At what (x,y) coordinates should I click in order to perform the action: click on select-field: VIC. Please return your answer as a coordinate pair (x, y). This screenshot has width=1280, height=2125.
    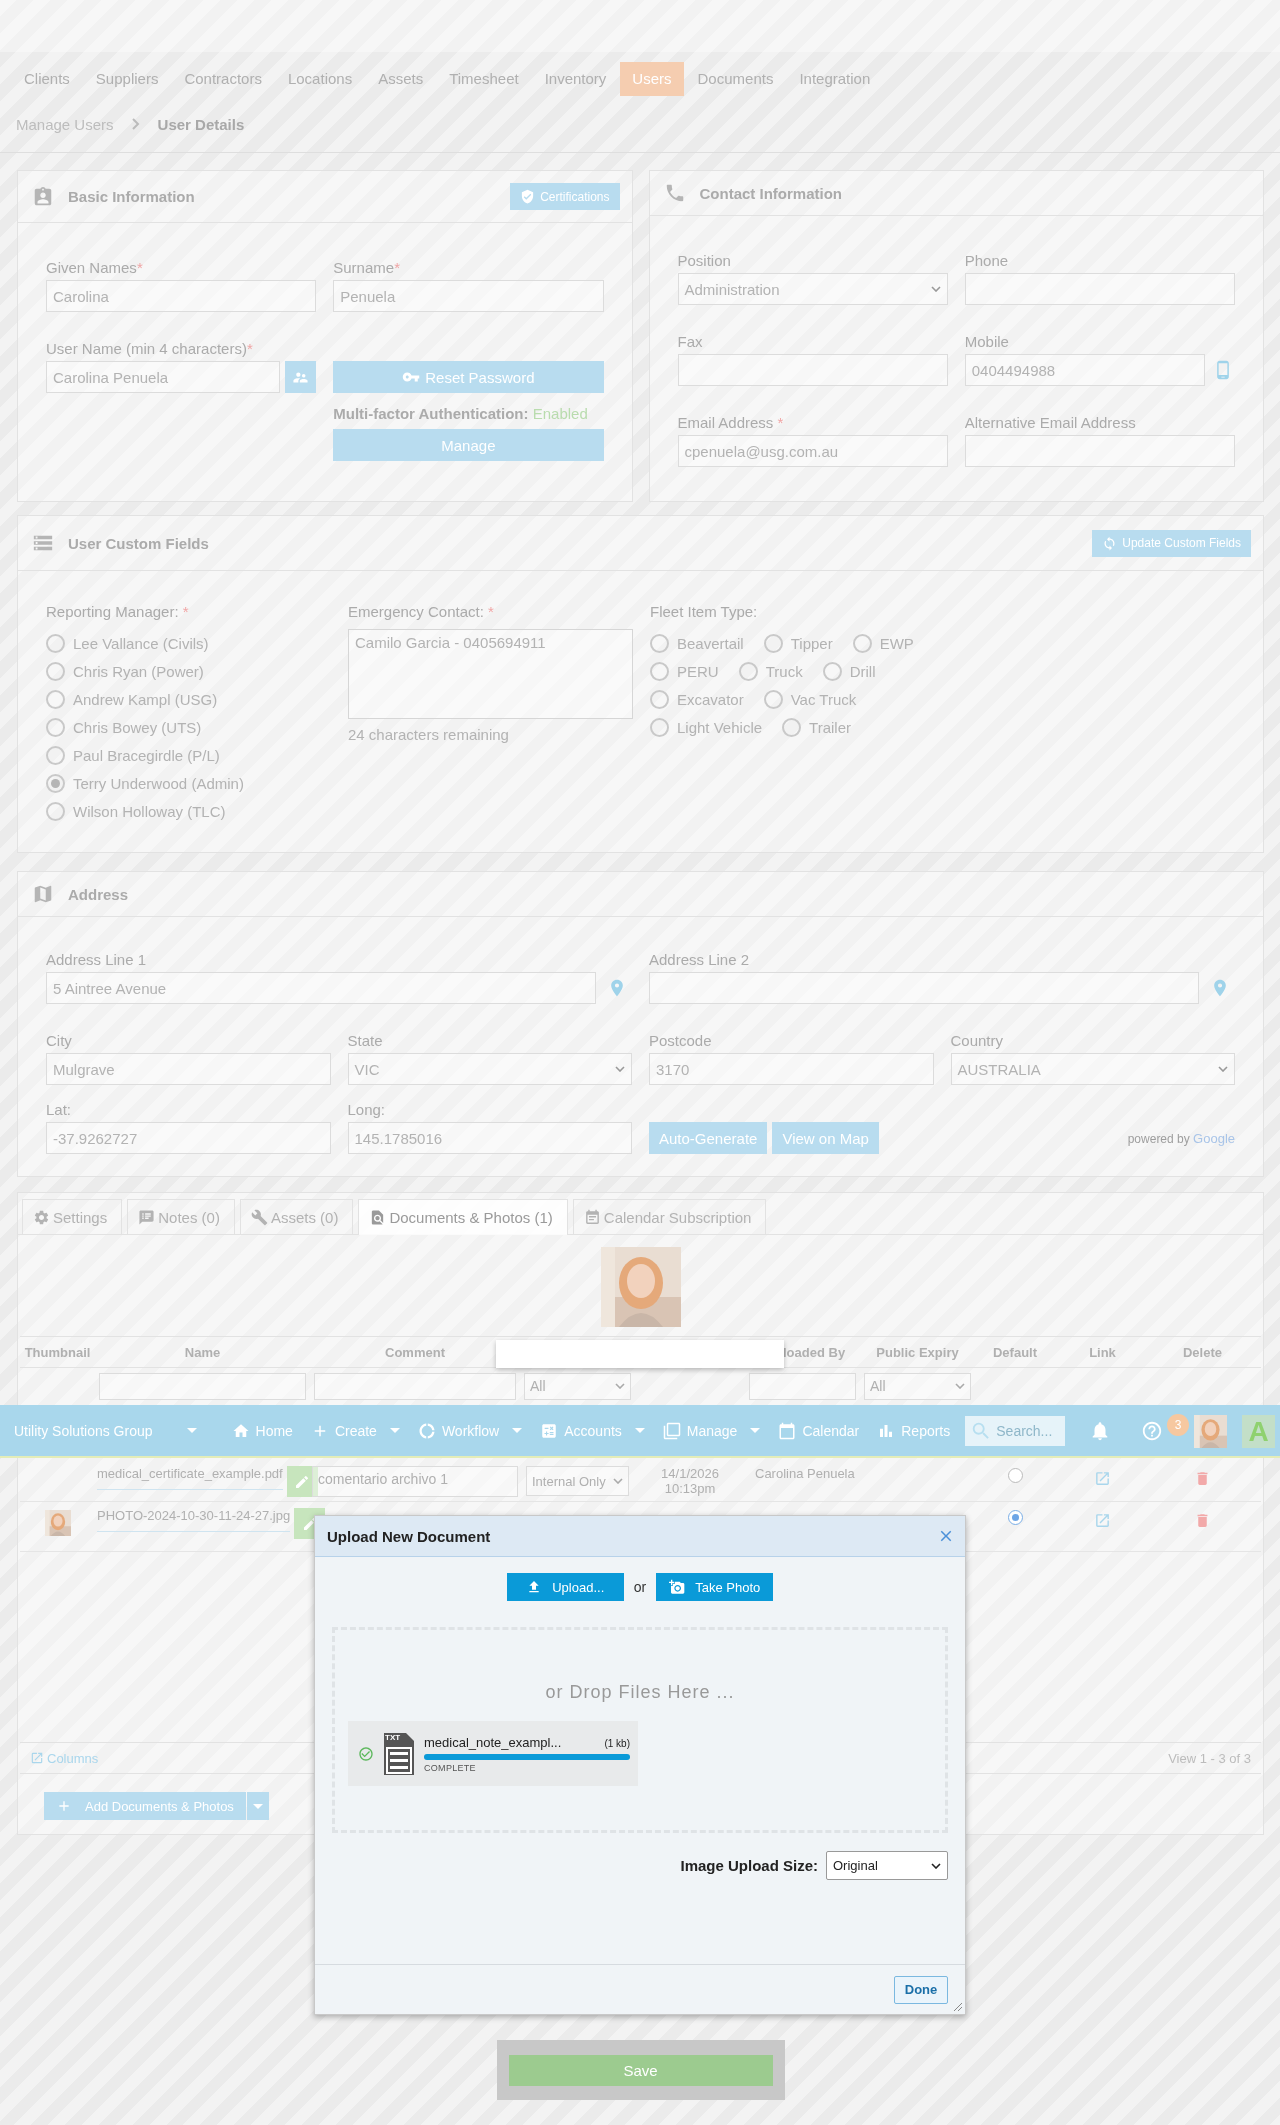
    Looking at the image, I should click on (489, 1069).